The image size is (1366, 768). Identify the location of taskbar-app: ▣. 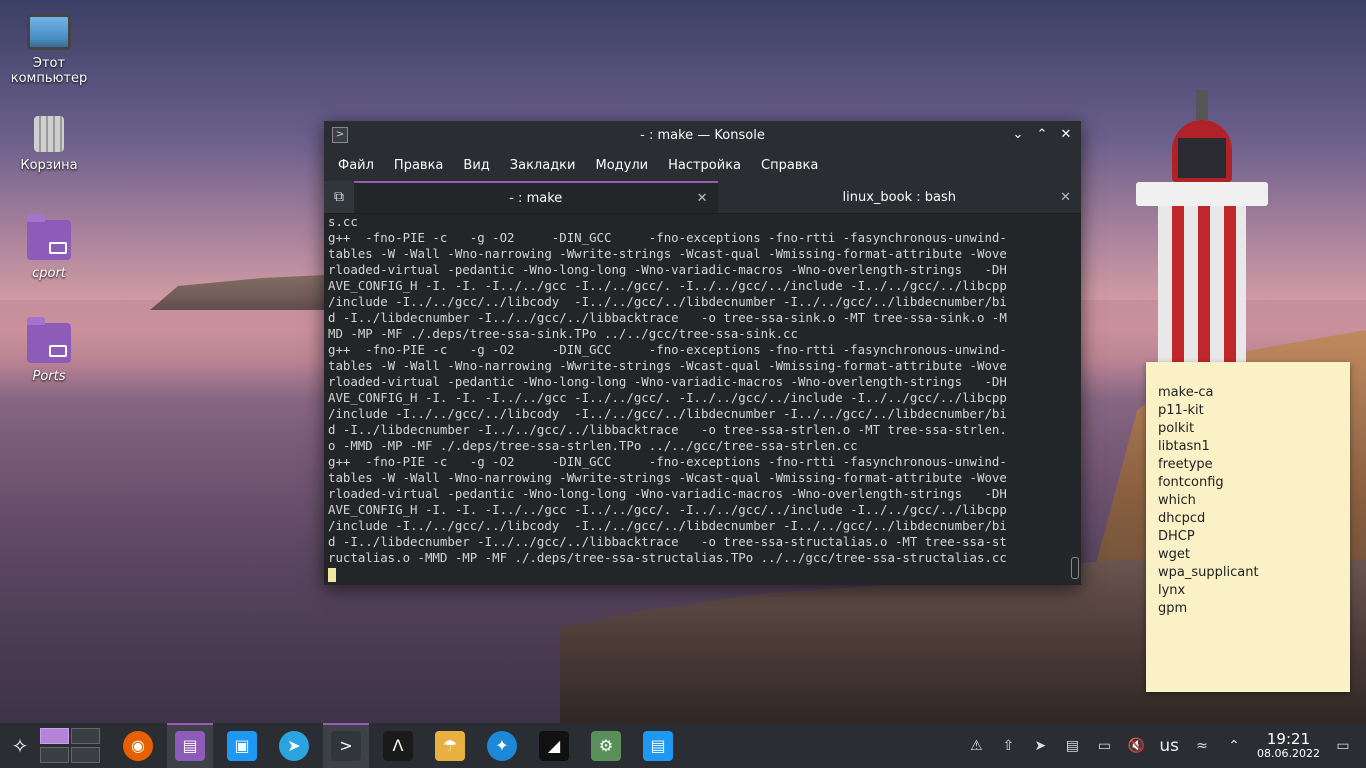
(242, 745).